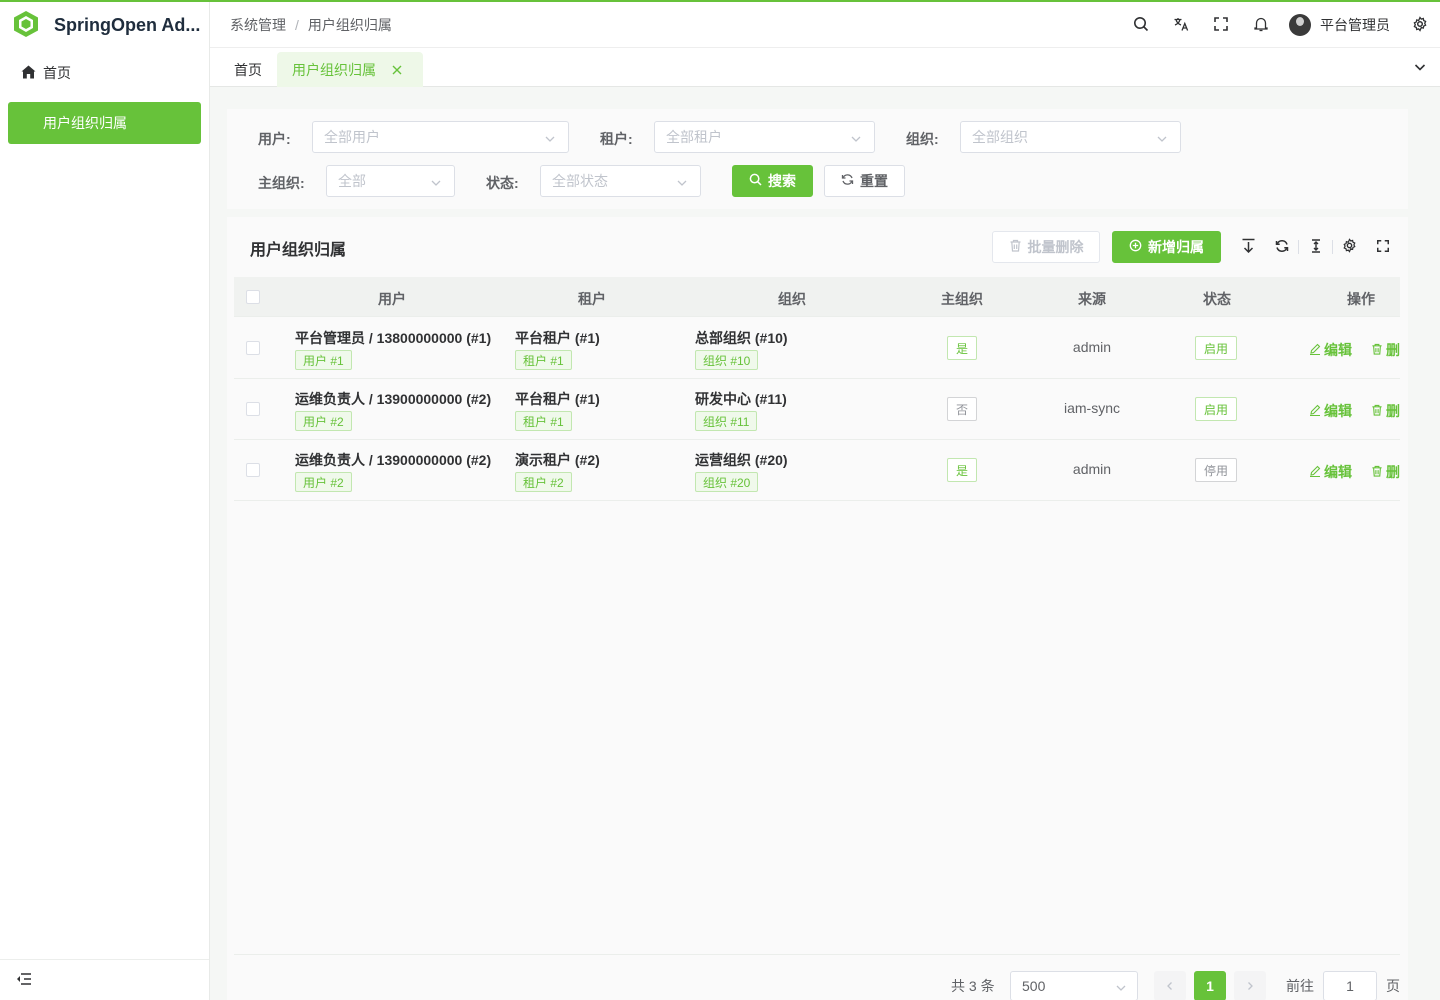  I want to click on page-size-select: 500, so click(1074, 985).